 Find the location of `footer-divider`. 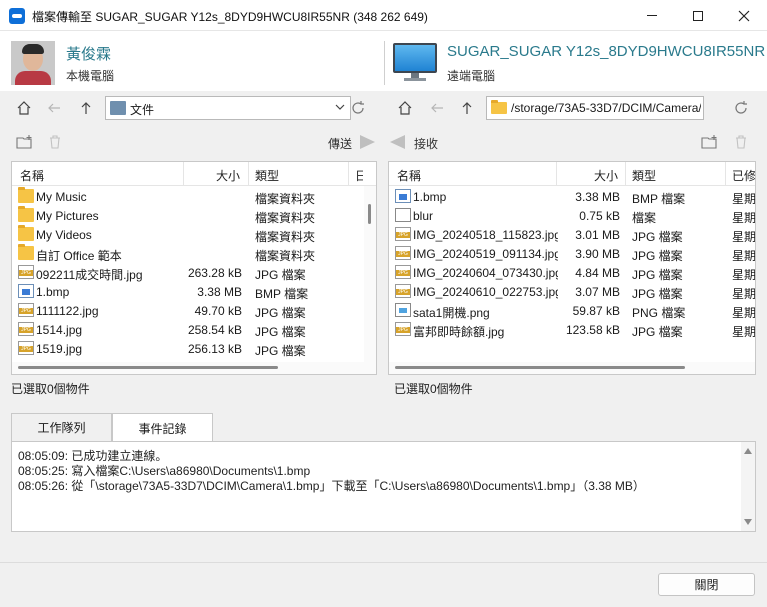

footer-divider is located at coordinates (383, 562).